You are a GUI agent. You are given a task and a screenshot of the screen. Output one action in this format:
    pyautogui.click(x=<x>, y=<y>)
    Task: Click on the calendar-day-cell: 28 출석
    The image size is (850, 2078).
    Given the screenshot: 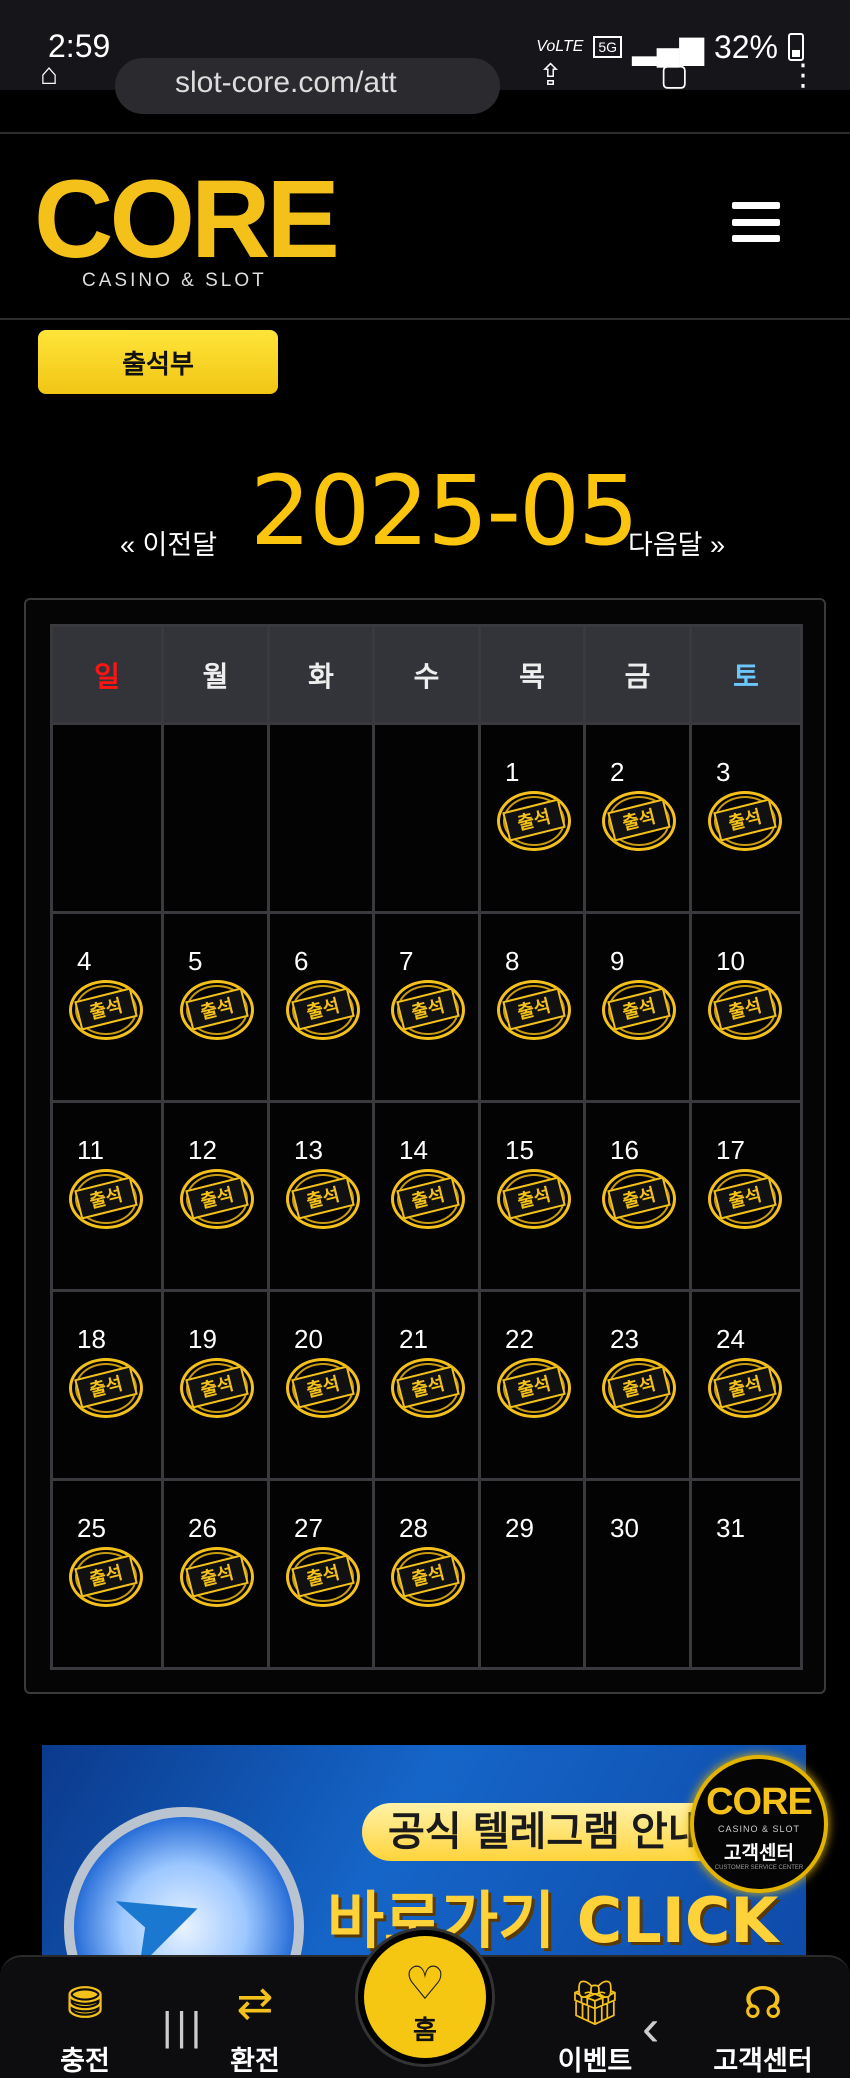 What is the action you would take?
    pyautogui.click(x=426, y=1574)
    